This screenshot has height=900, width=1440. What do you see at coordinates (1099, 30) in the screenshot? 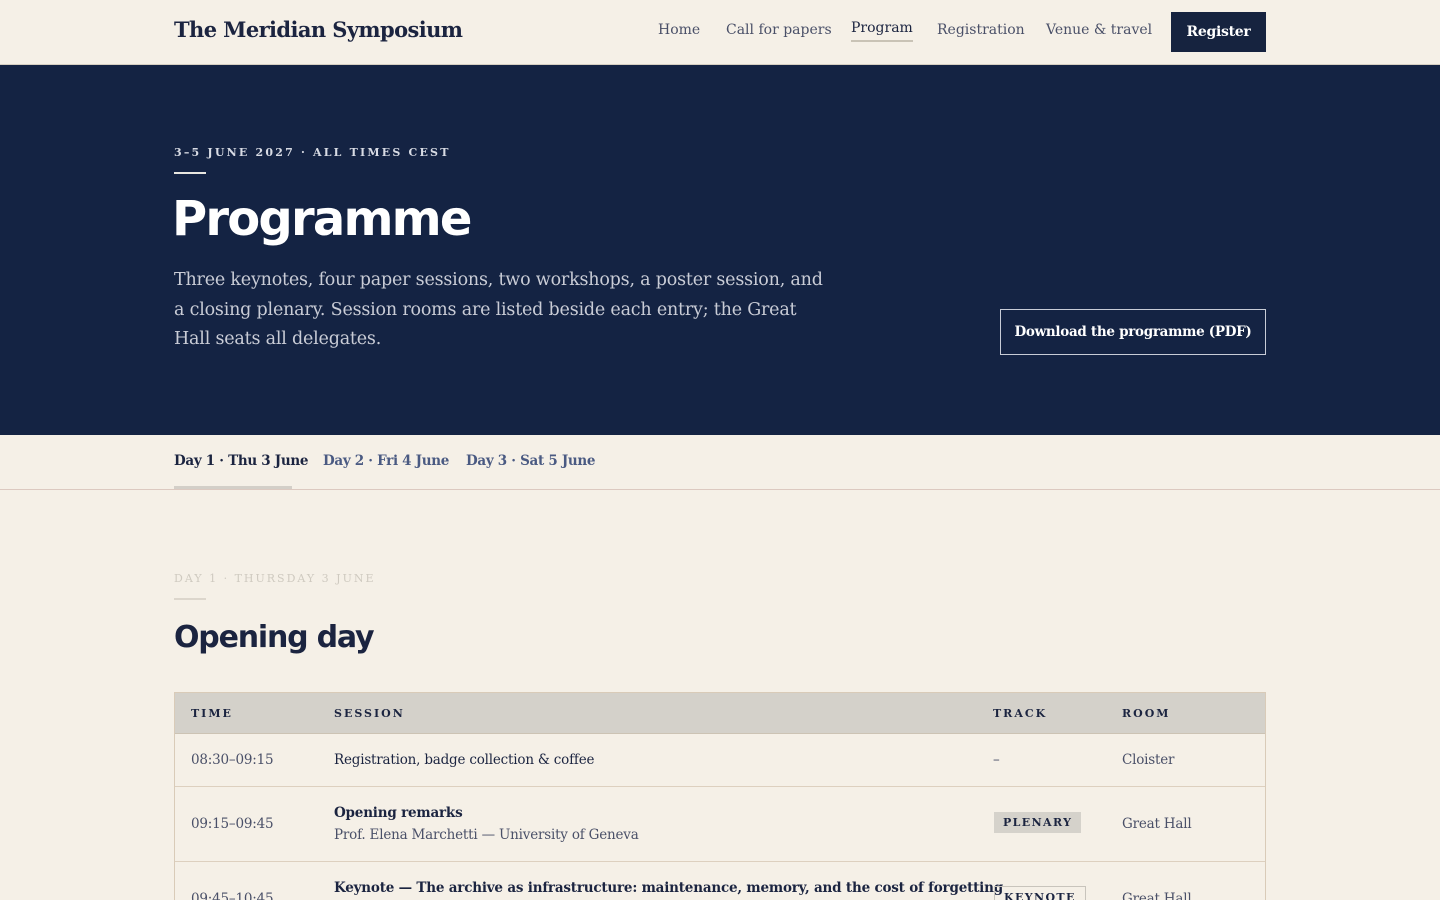
I see `nav-venue-travel: Venue & travel` at bounding box center [1099, 30].